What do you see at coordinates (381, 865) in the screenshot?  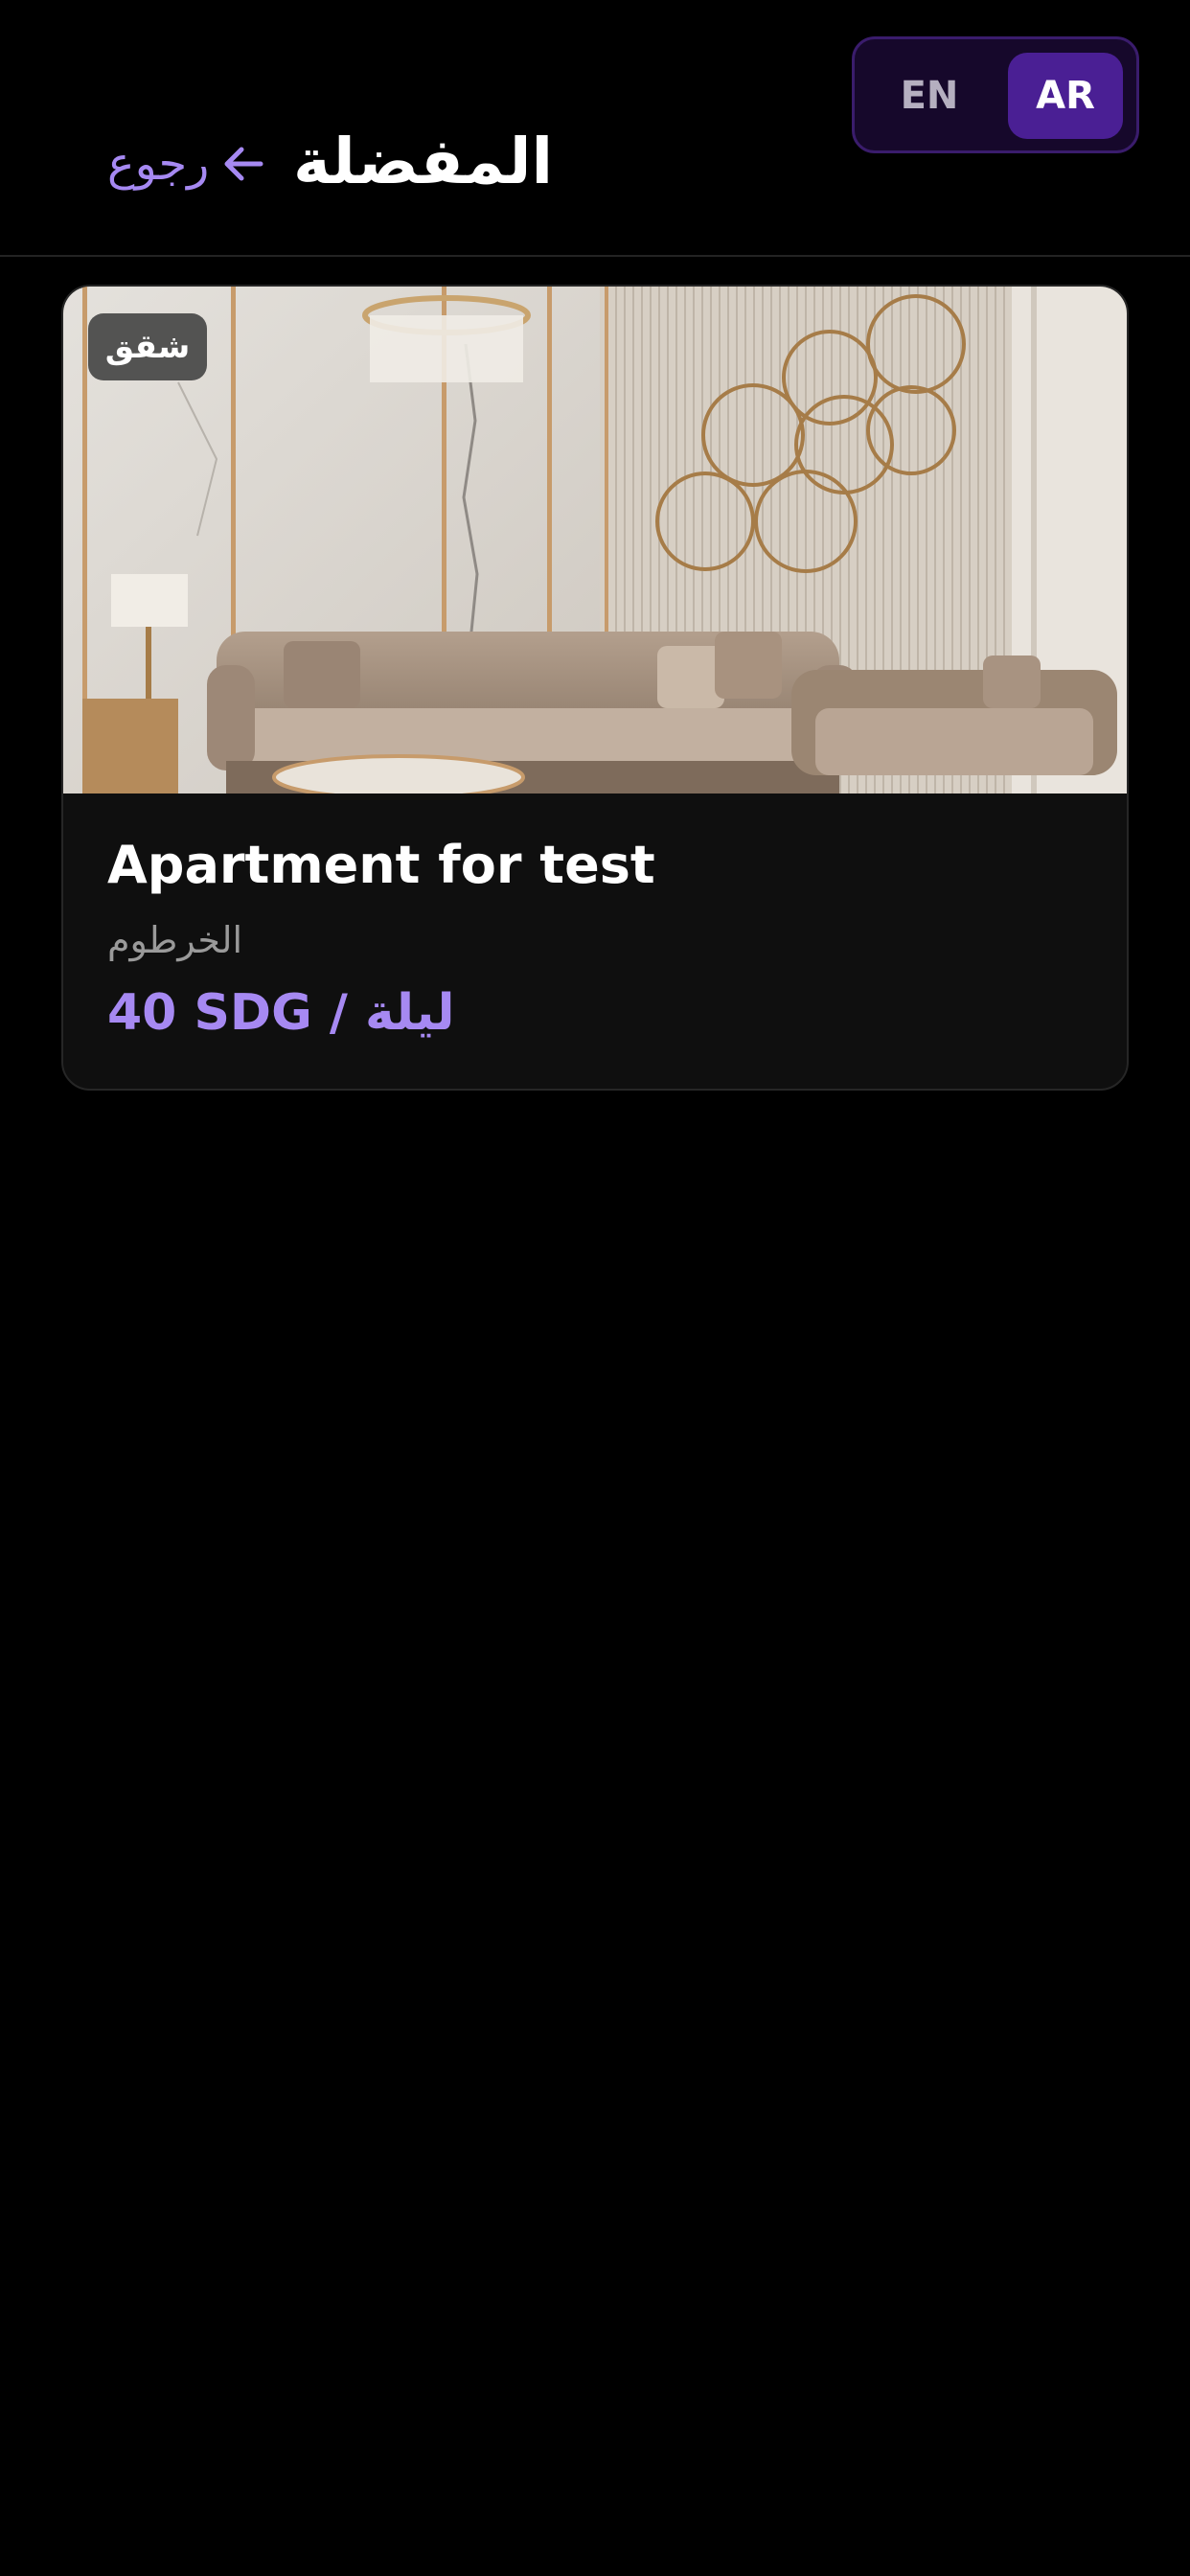 I see `listing-title: Apartment for test` at bounding box center [381, 865].